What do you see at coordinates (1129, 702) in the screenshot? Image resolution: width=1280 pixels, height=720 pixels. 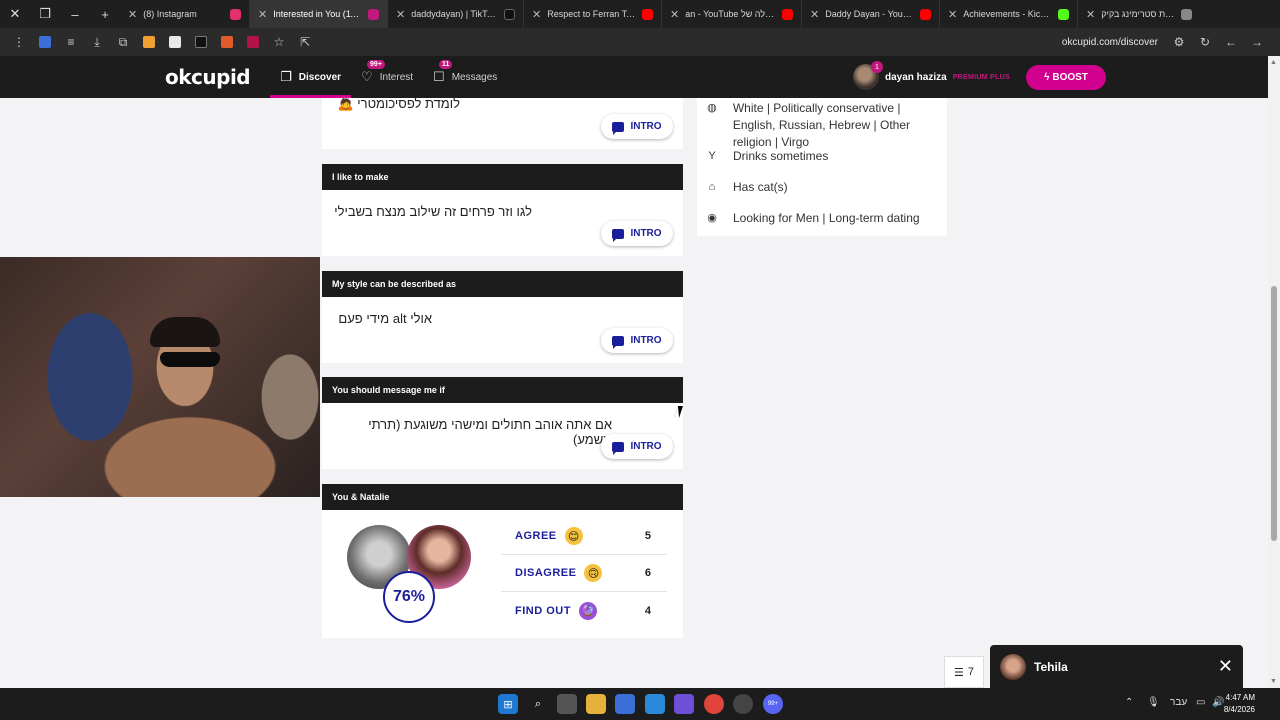 I see `tray-chevron-icon: ⌃` at bounding box center [1129, 702].